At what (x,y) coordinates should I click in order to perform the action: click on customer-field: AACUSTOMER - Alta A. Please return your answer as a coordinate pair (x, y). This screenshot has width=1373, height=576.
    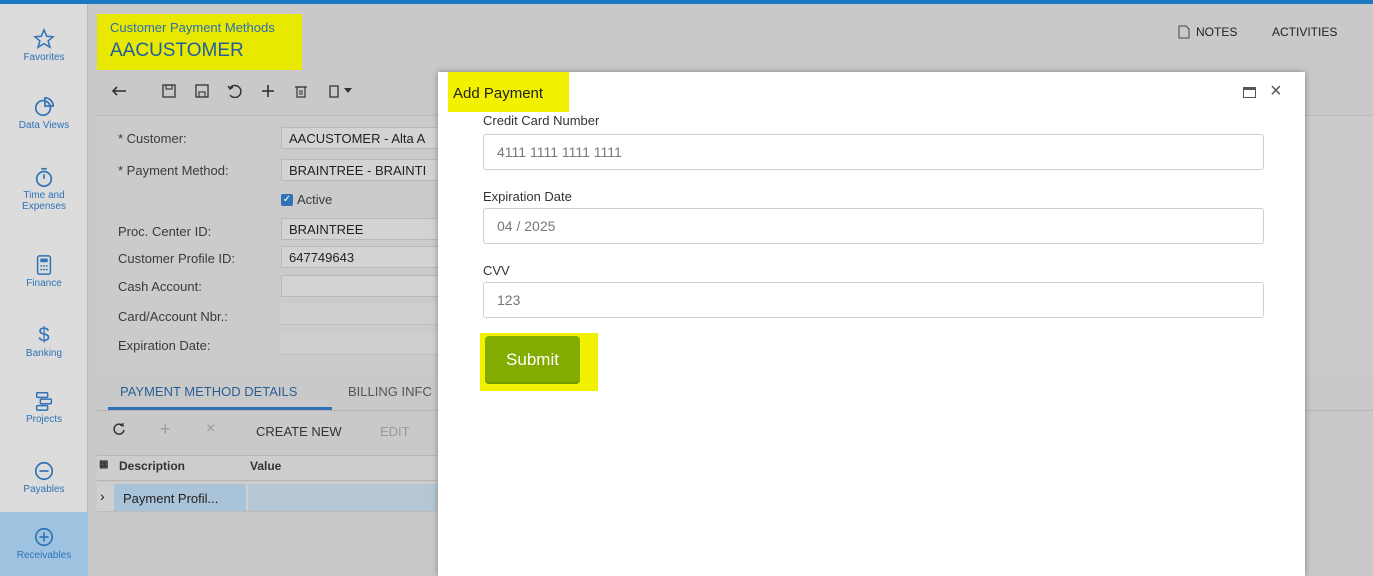
    Looking at the image, I should click on (361, 138).